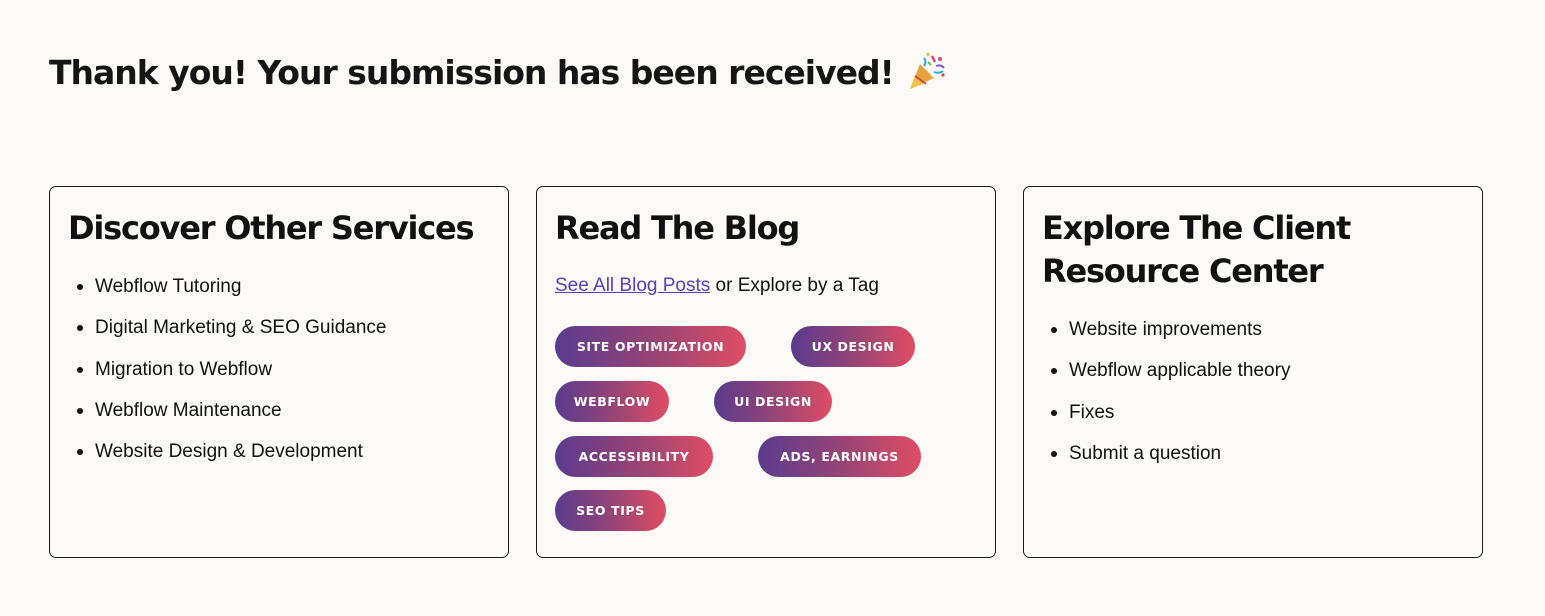 This screenshot has width=1545, height=616. I want to click on list-item-label: Website Design & Development, so click(229, 452).